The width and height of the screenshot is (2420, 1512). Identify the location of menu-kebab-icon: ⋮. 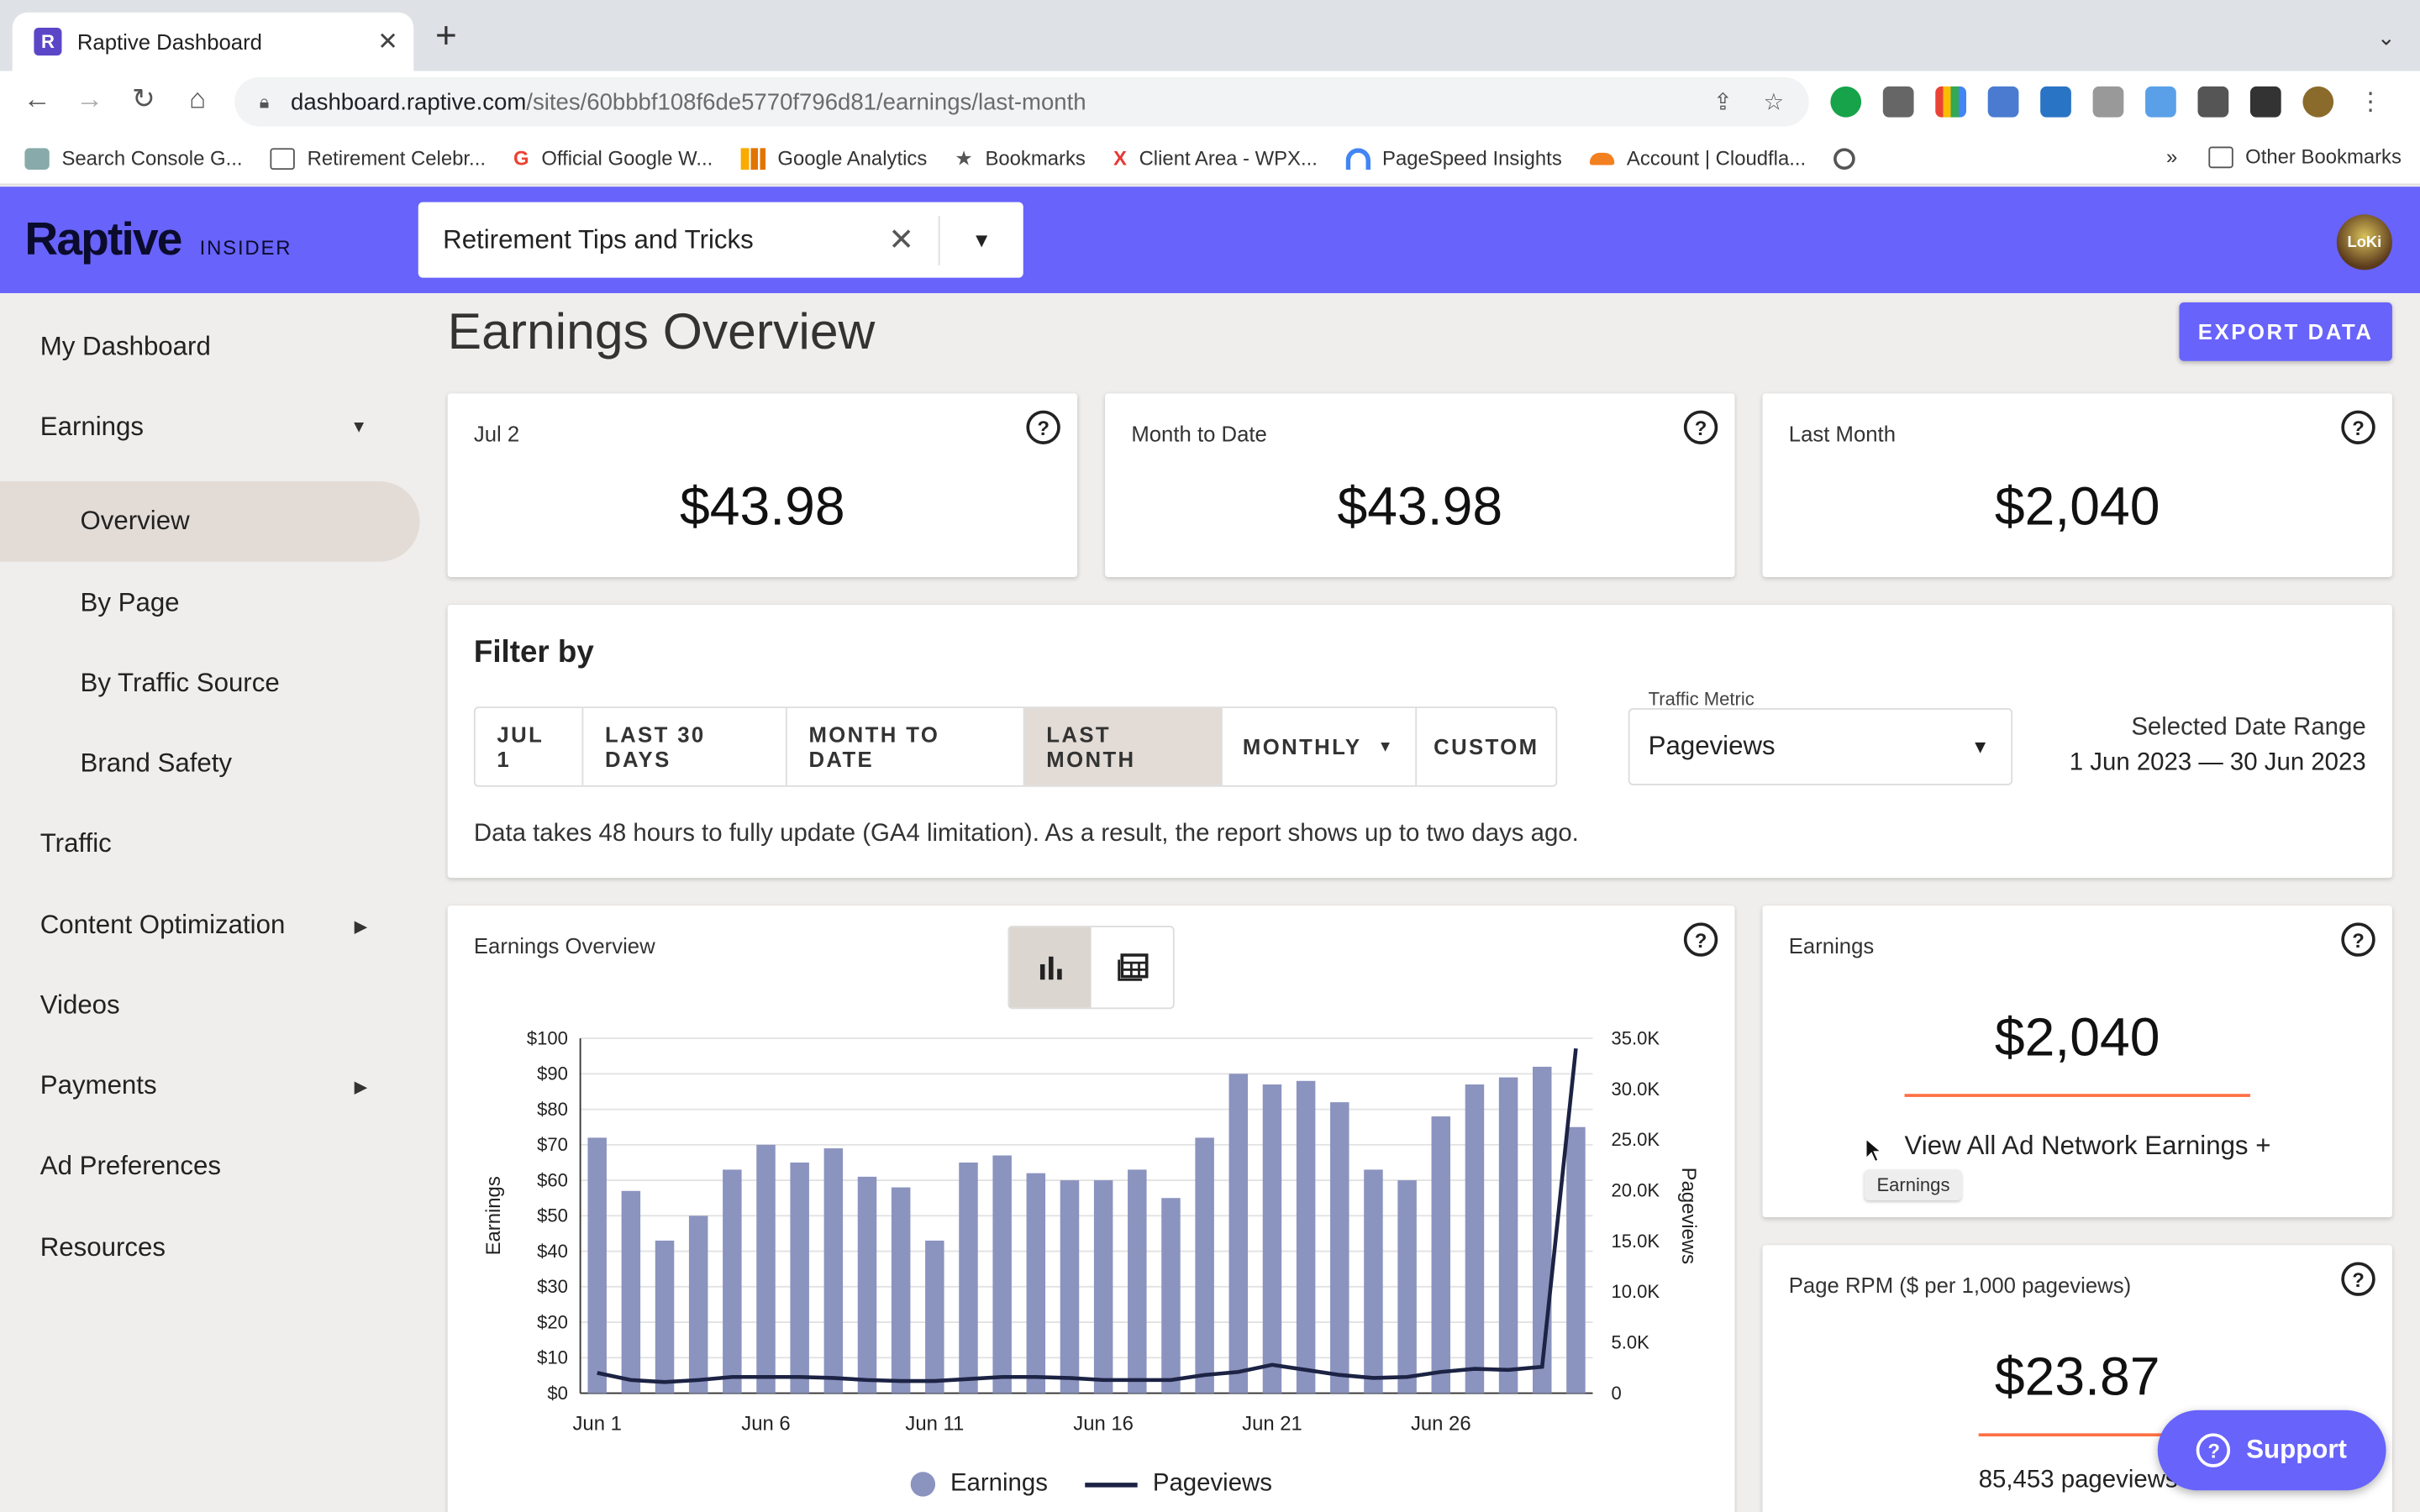
(2370, 102).